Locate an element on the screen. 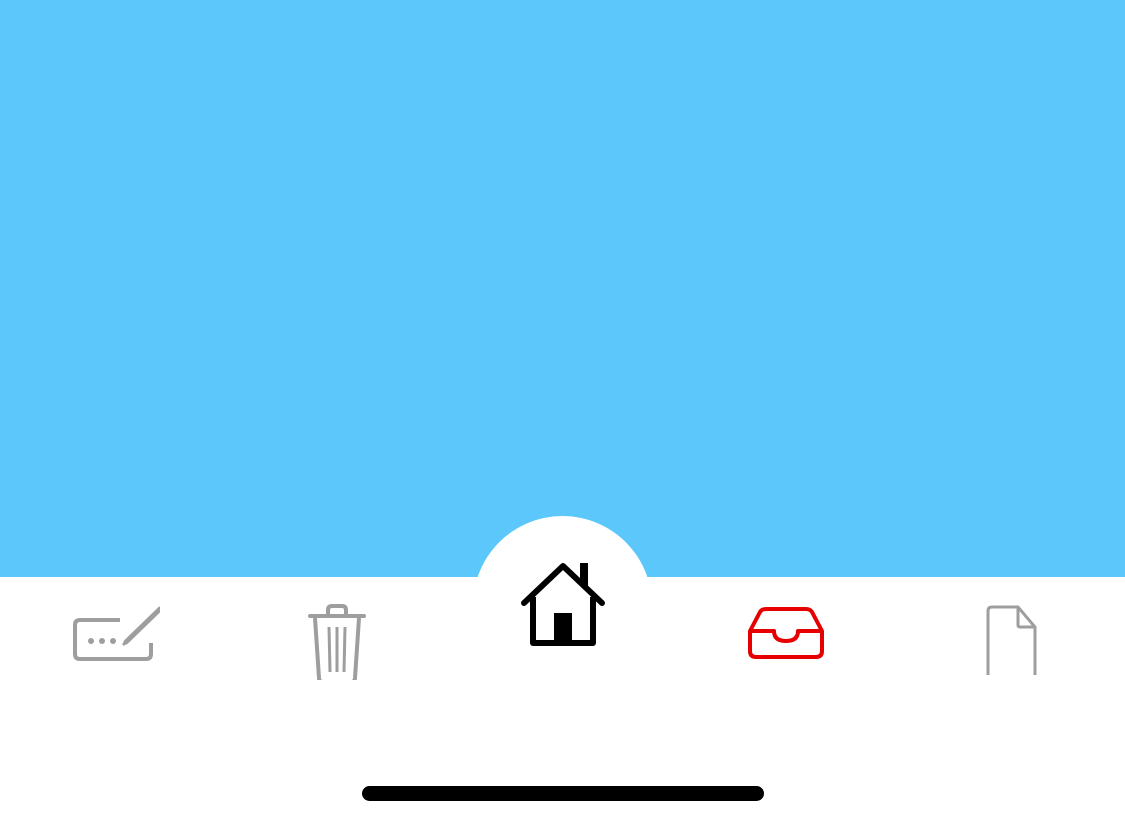  tray-icon is located at coordinates (786, 633).